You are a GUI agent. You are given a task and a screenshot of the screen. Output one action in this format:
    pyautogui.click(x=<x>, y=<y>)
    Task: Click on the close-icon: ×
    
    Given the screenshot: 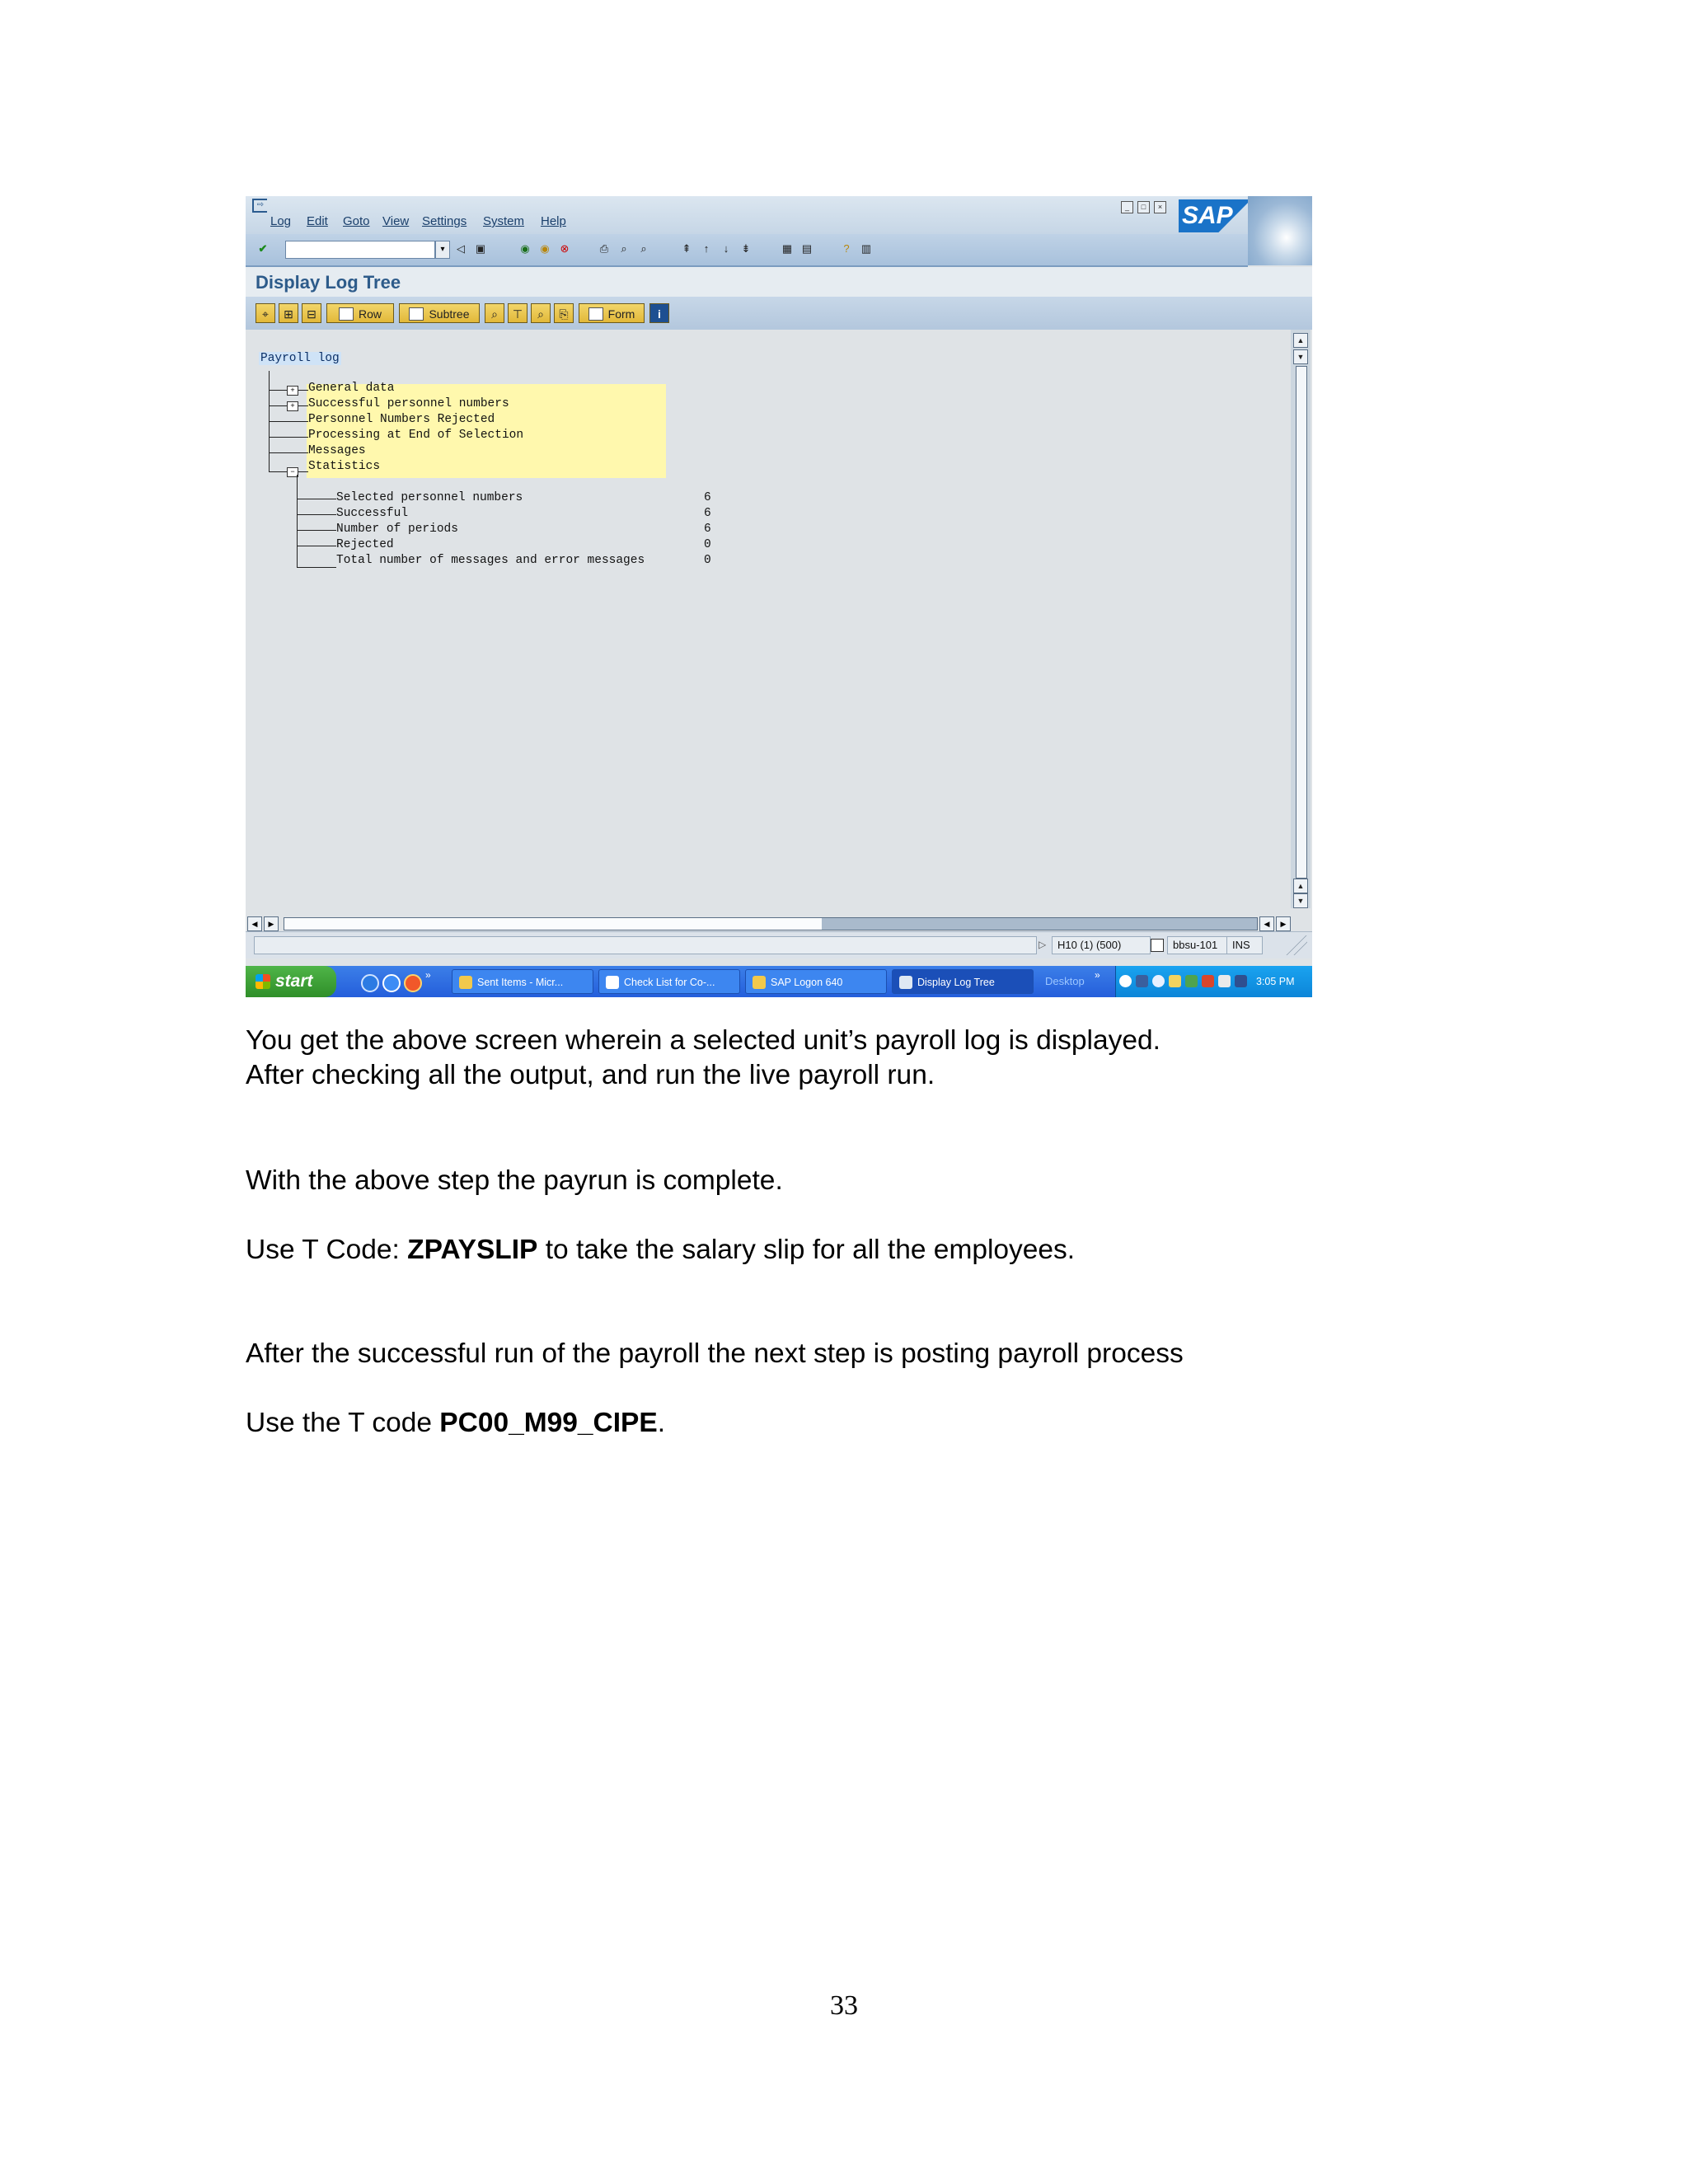 What is the action you would take?
    pyautogui.click(x=1160, y=207)
    